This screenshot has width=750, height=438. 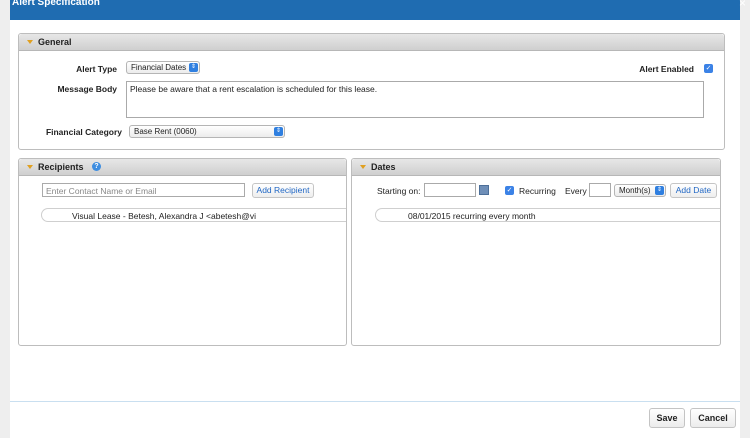 What do you see at coordinates (101, 191) in the screenshot?
I see `contact-search-placeholder: Enter Contact Name or Email` at bounding box center [101, 191].